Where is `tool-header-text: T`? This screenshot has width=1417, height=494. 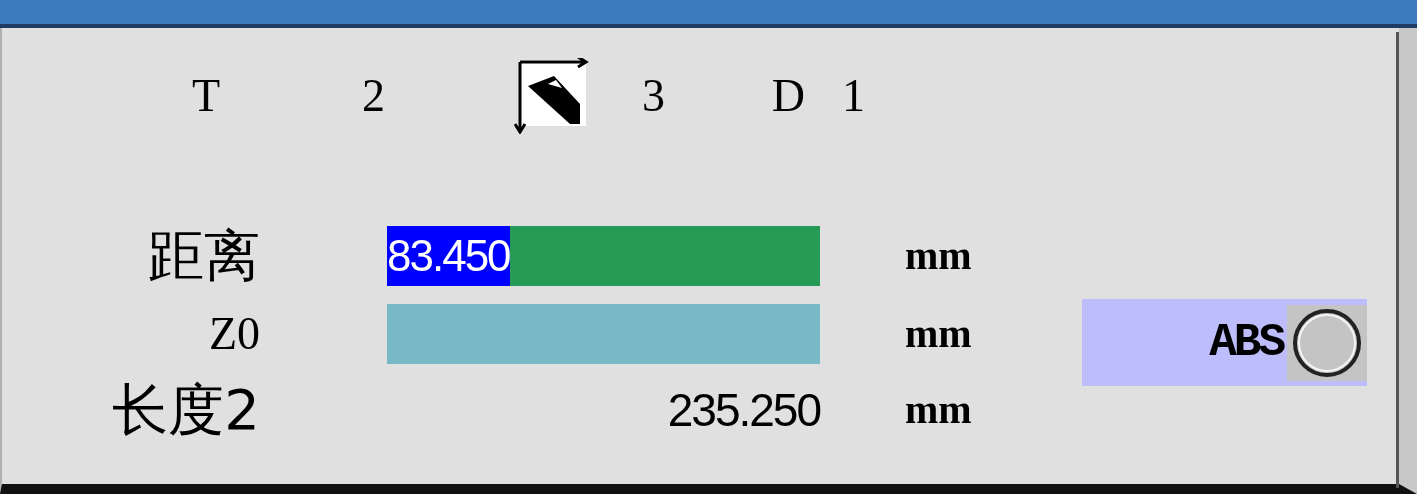
tool-header-text: T is located at coordinates (205, 95).